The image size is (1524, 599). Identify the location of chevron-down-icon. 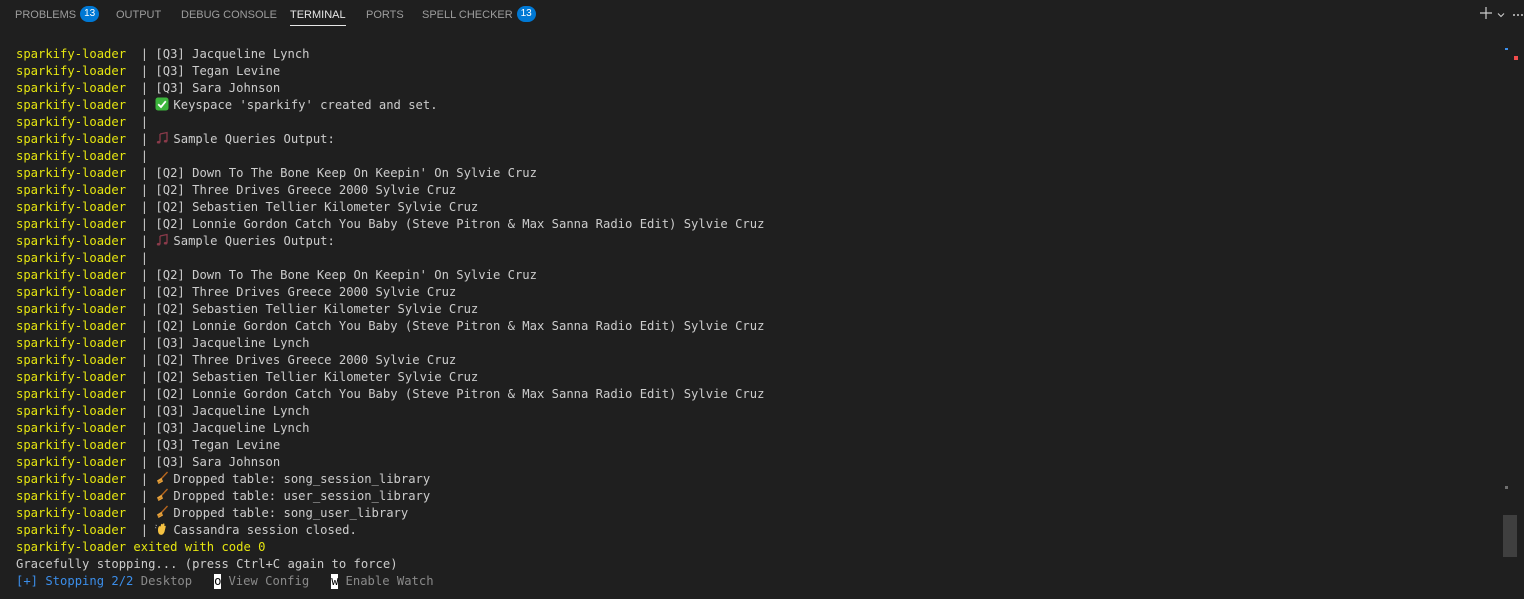
(1501, 15).